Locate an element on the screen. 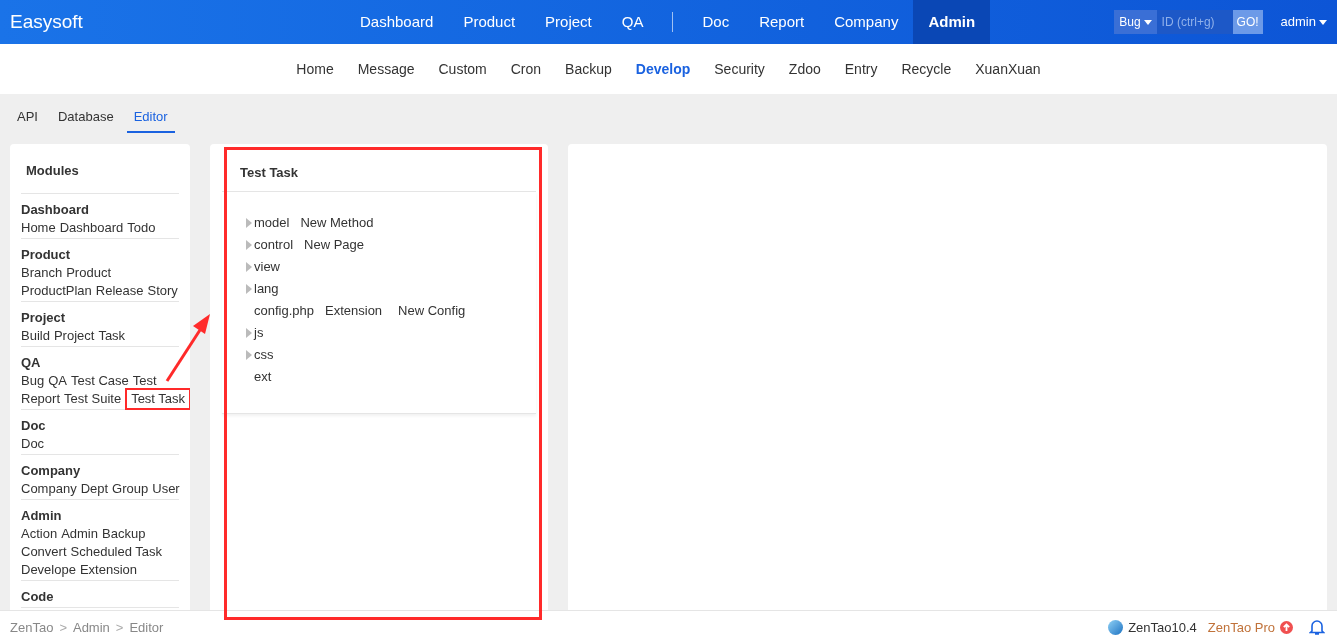  module-link: Test Suite is located at coordinates (93, 399).